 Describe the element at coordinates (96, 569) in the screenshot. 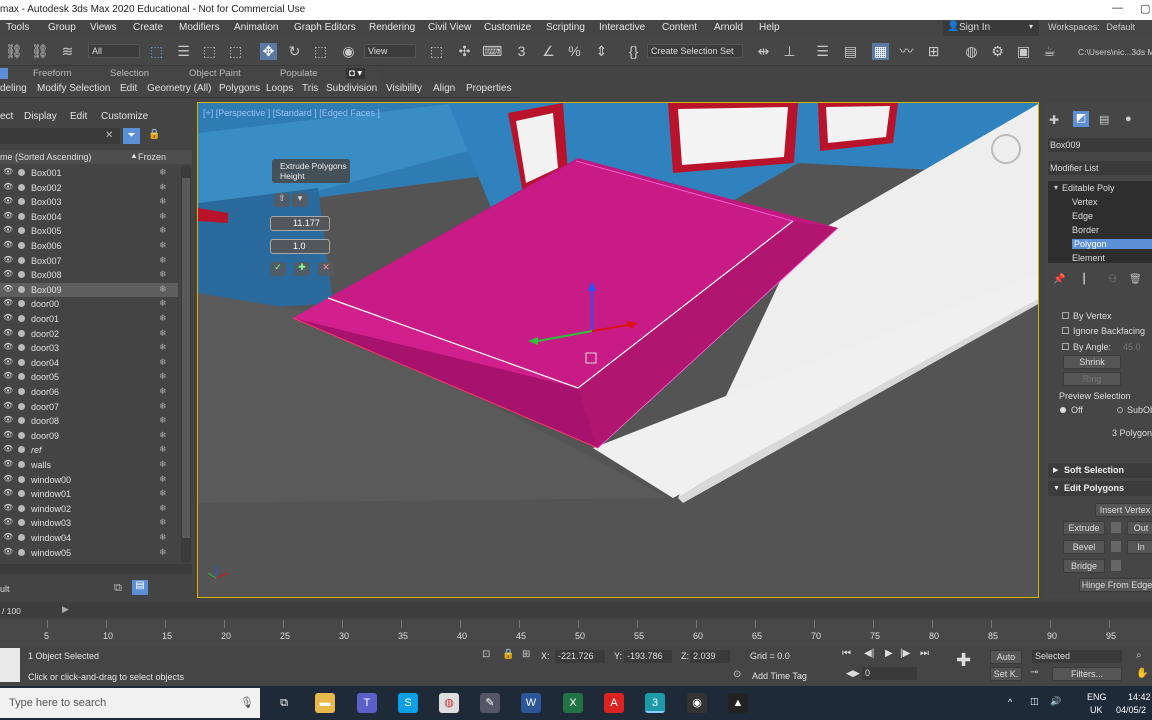

I see `explorer-horizontal-scrollbar` at that location.